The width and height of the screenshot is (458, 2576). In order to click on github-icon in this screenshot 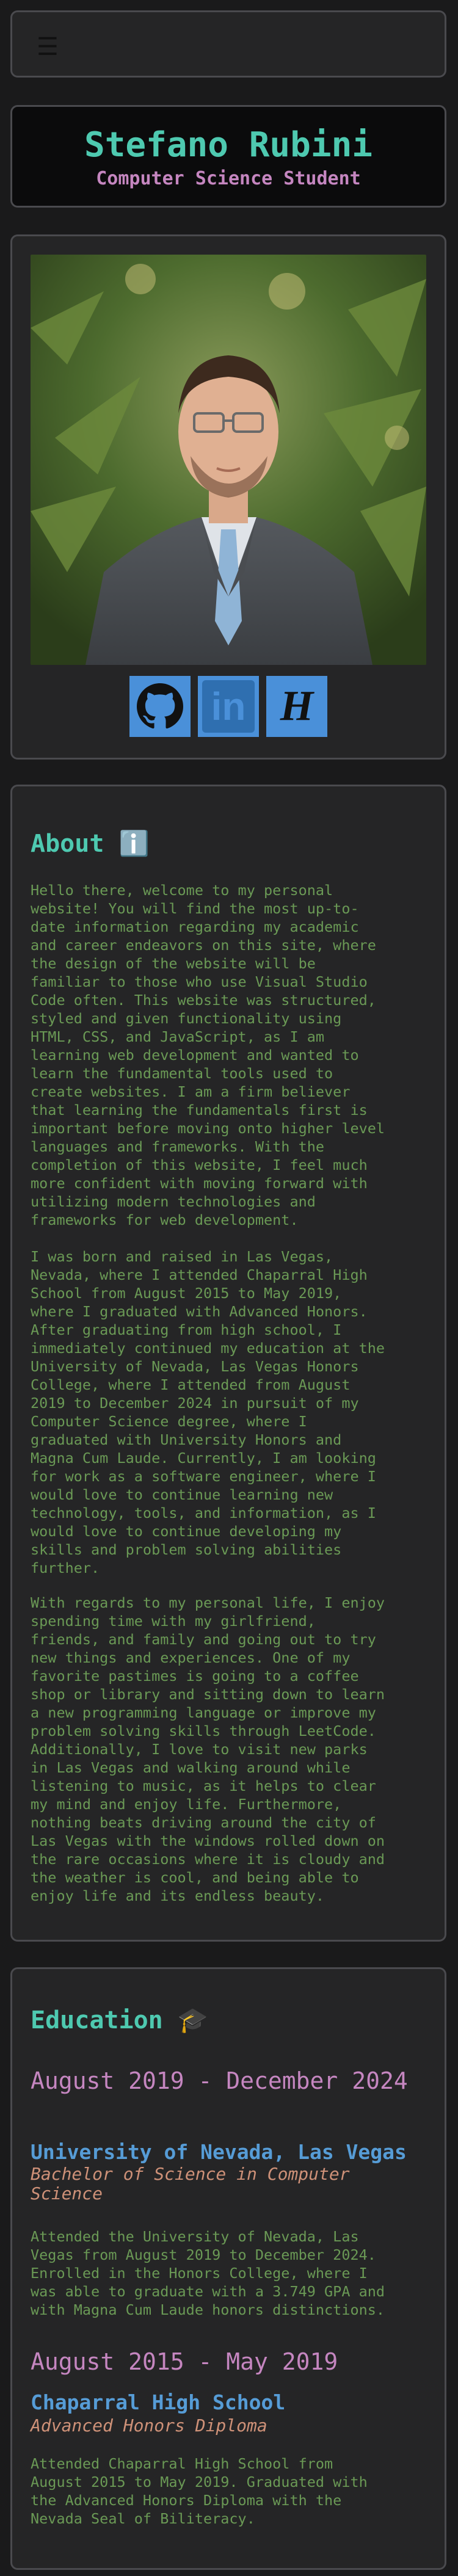, I will do `click(160, 706)`.